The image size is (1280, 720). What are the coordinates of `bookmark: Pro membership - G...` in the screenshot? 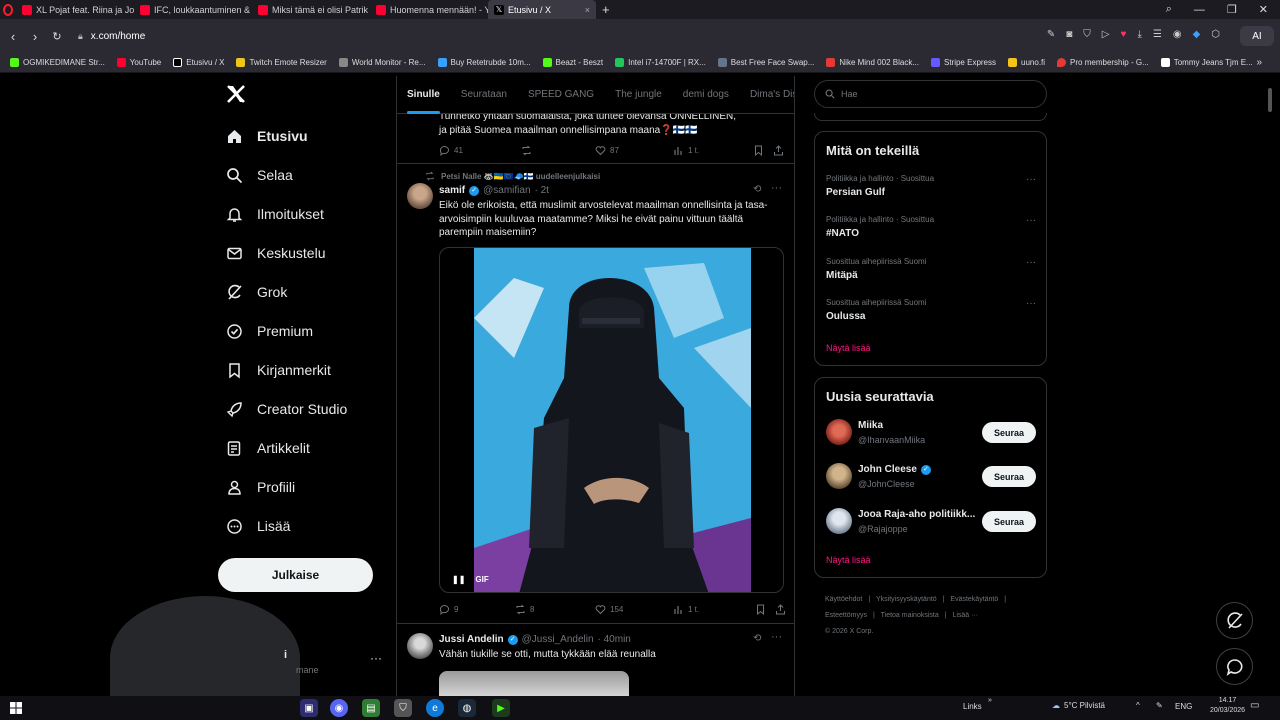 It's located at (1103, 62).